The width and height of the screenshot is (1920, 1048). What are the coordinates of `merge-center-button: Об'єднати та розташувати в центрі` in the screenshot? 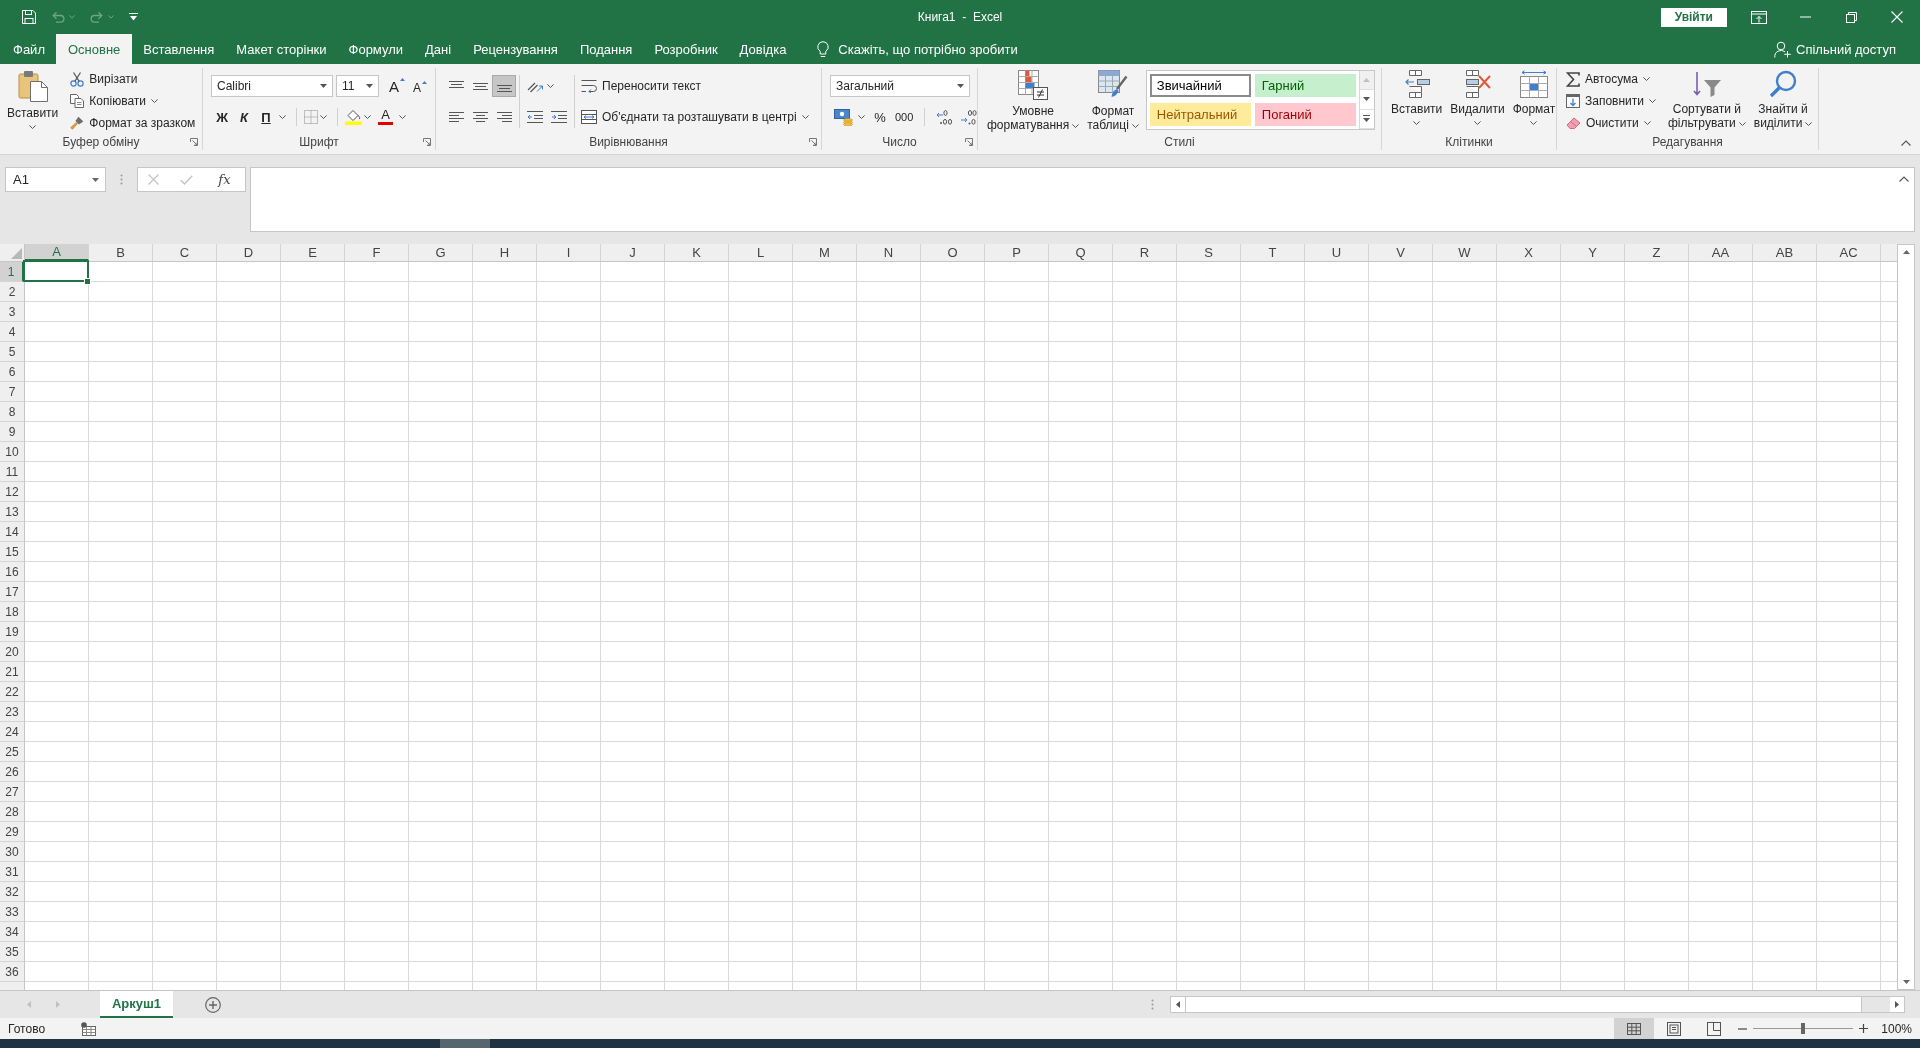 It's located at (695, 117).